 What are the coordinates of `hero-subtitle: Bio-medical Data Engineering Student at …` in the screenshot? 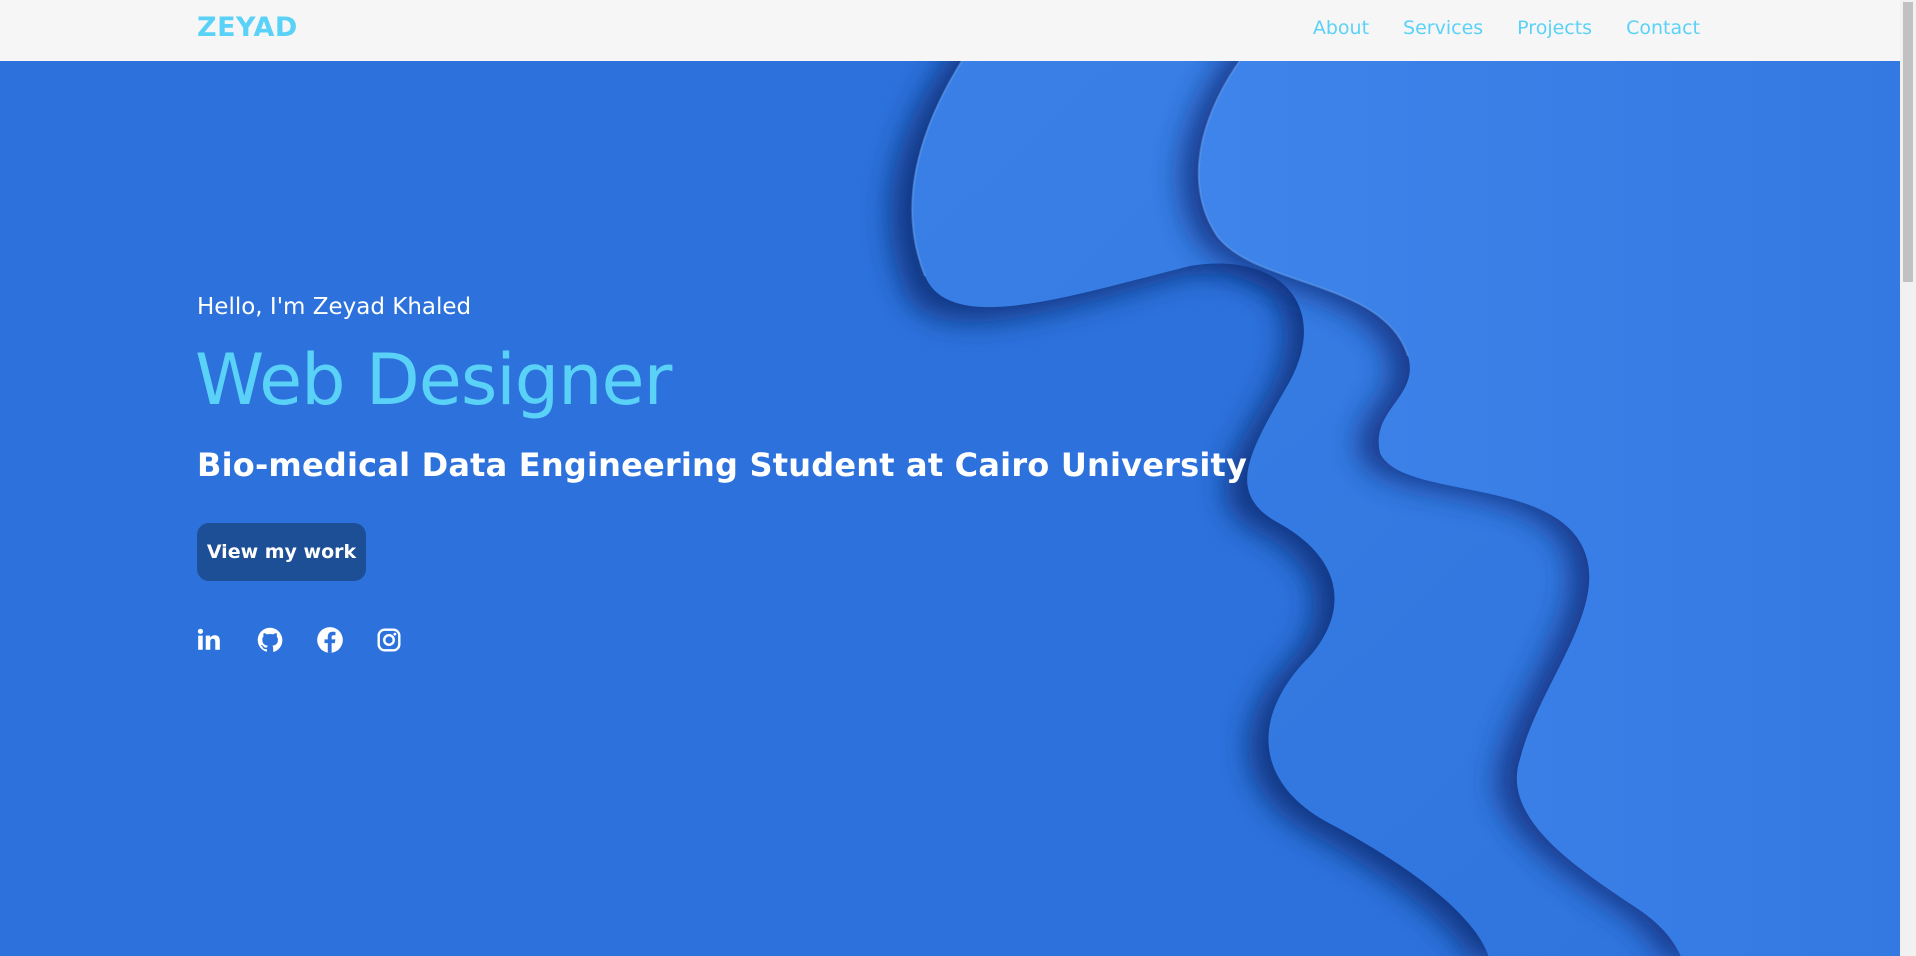 It's located at (722, 465).